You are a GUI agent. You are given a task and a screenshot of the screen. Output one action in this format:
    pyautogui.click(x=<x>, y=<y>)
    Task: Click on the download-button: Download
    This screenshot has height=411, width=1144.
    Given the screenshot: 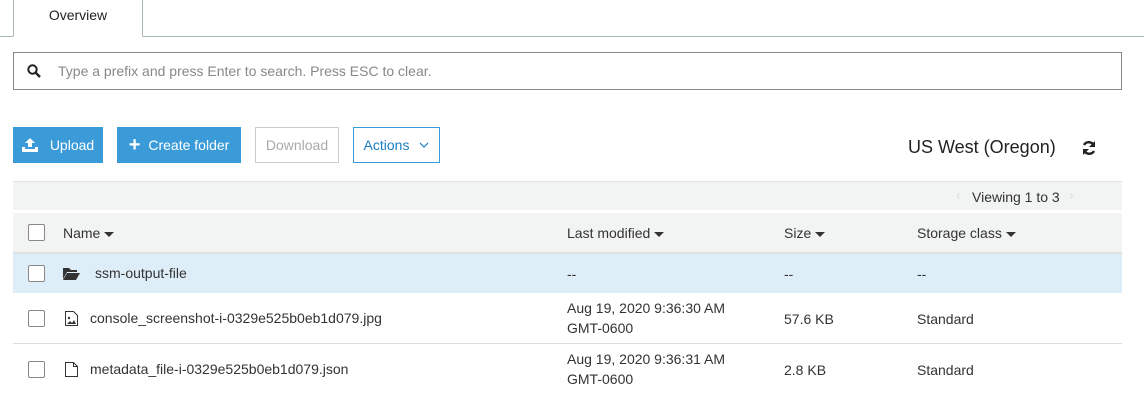 What is the action you would take?
    pyautogui.click(x=297, y=145)
    